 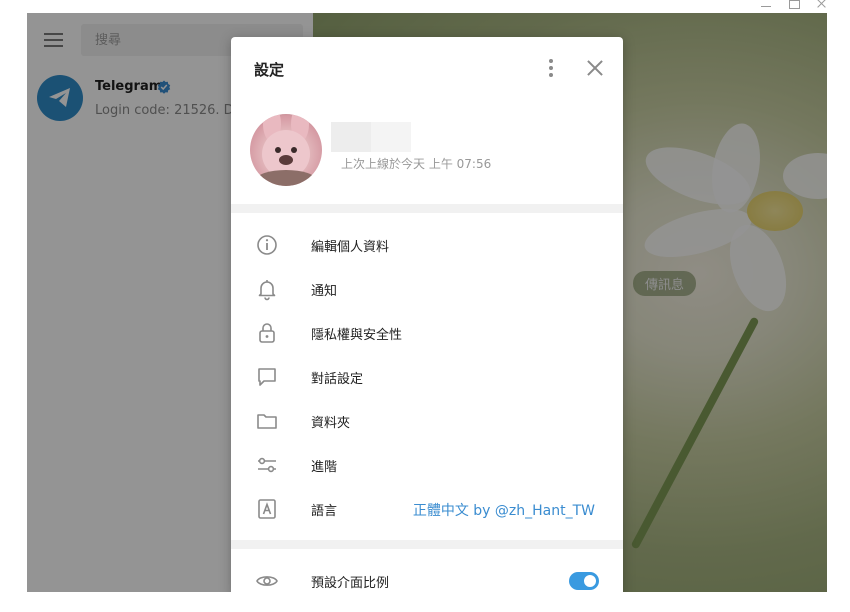 What do you see at coordinates (331, 423) in the screenshot?
I see `menu-item-label: 資料夾` at bounding box center [331, 423].